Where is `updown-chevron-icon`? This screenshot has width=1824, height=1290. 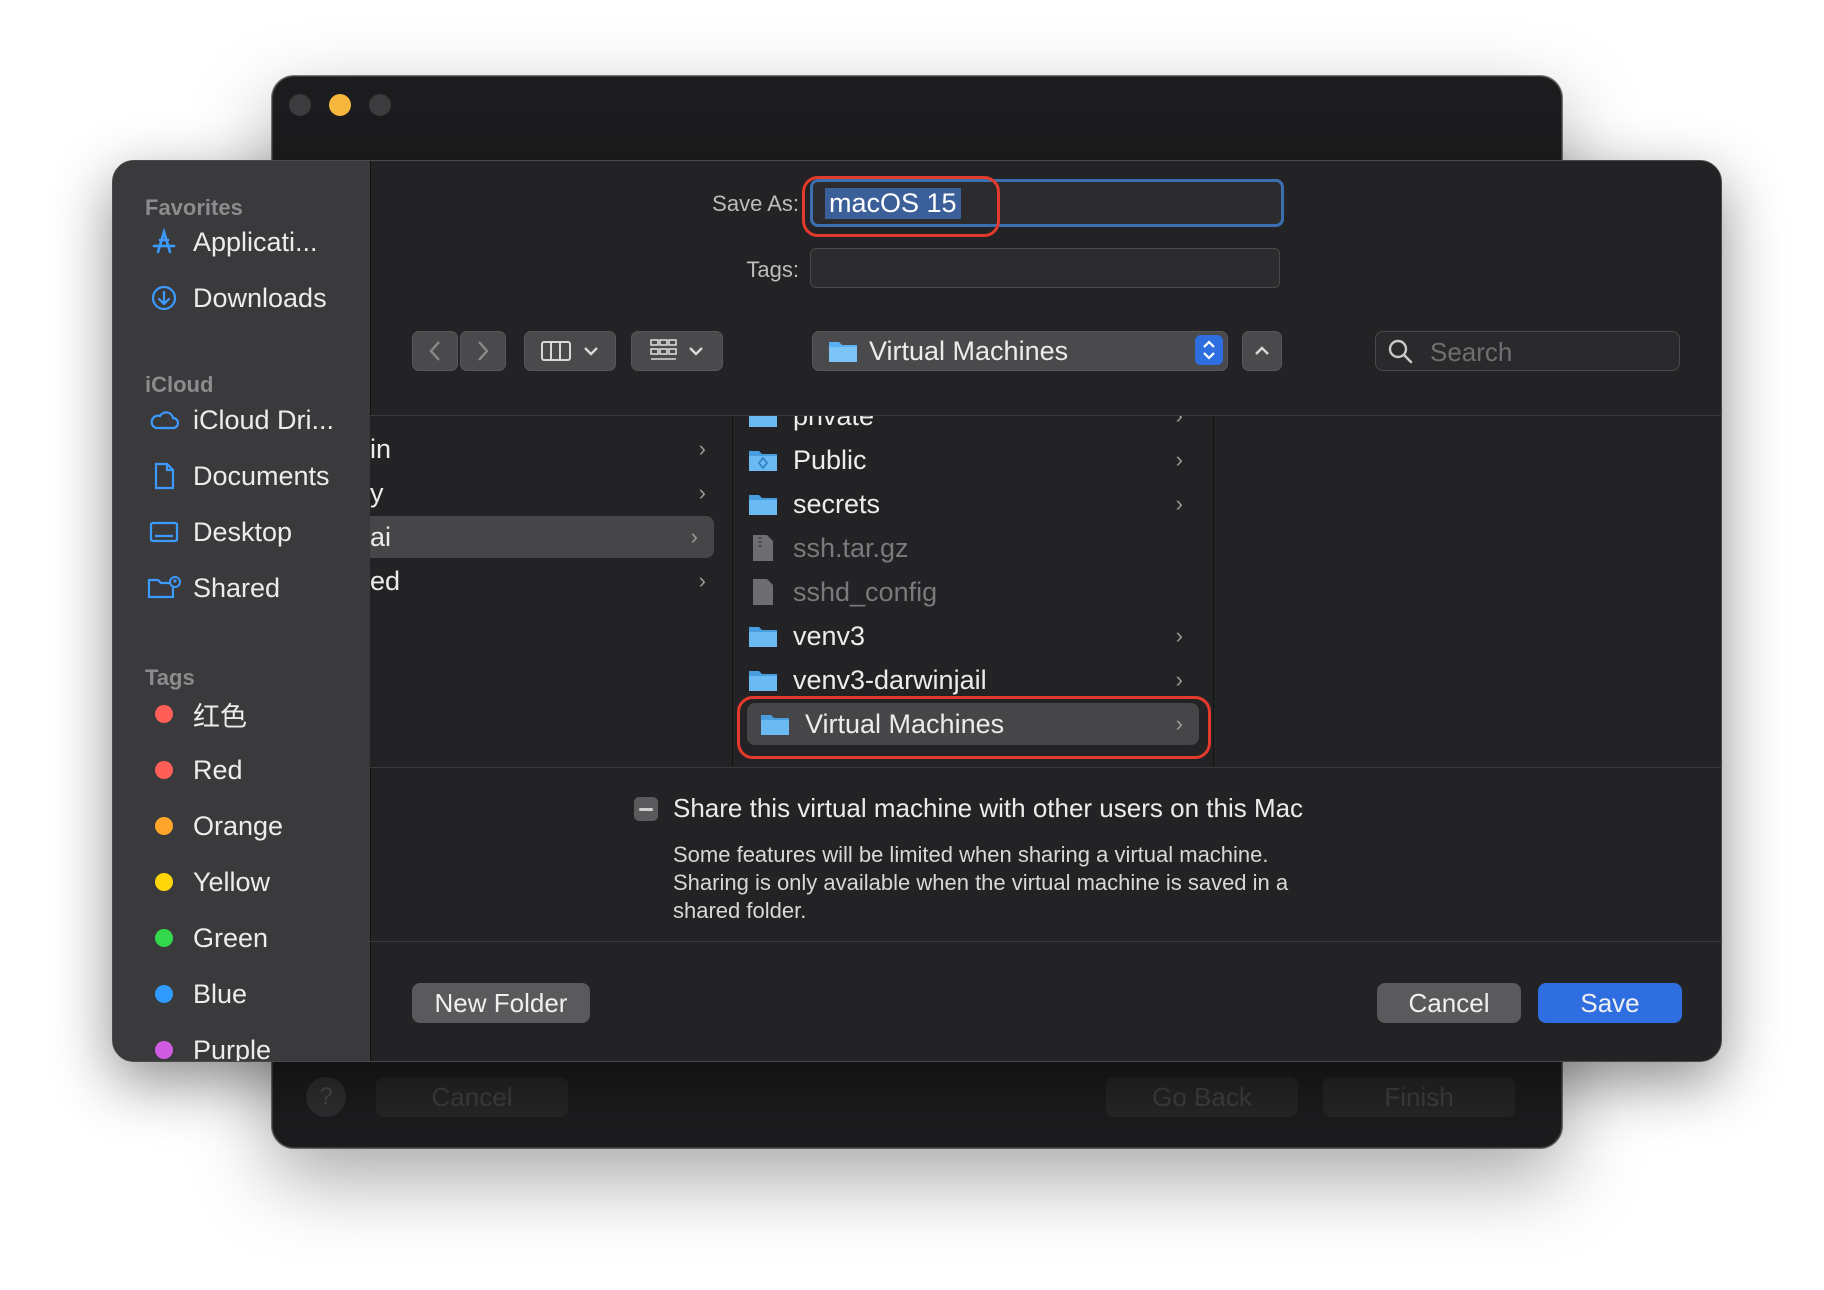 updown-chevron-icon is located at coordinates (1209, 350).